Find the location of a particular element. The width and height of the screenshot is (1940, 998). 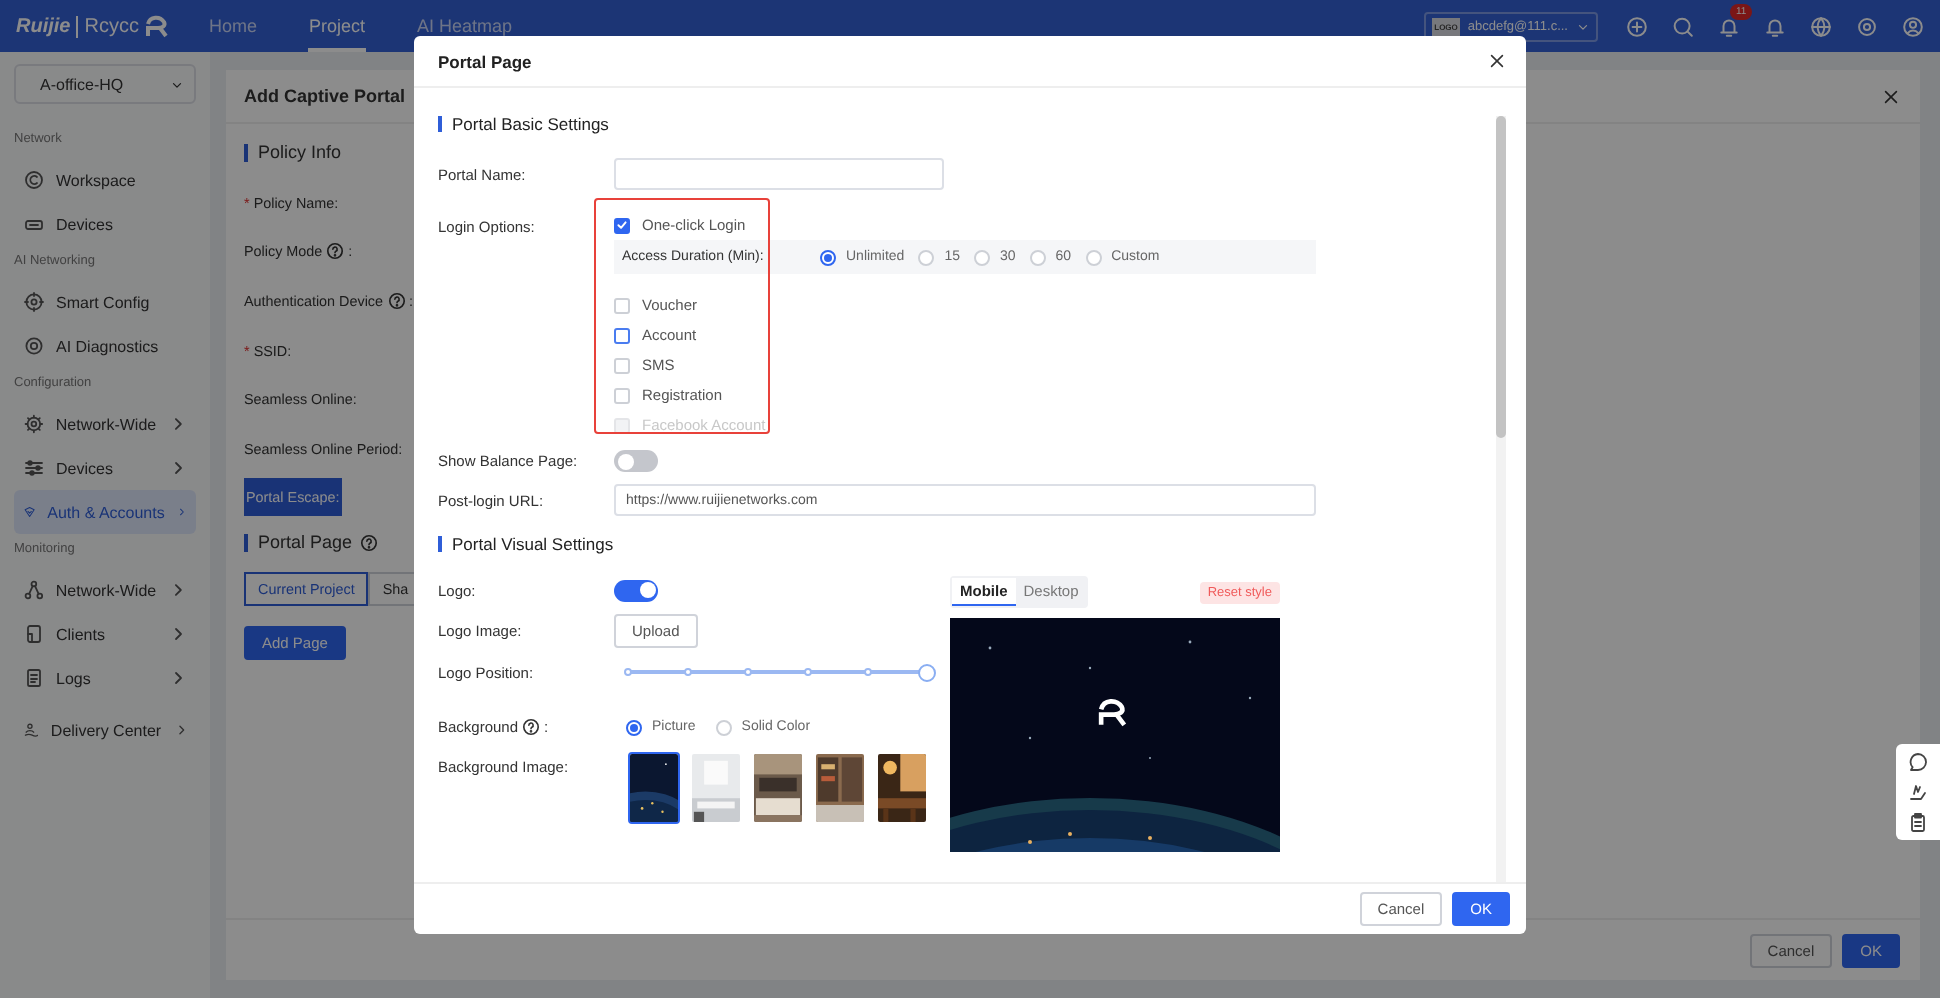

sidebar-item: Delivery Center is located at coordinates (105, 730).